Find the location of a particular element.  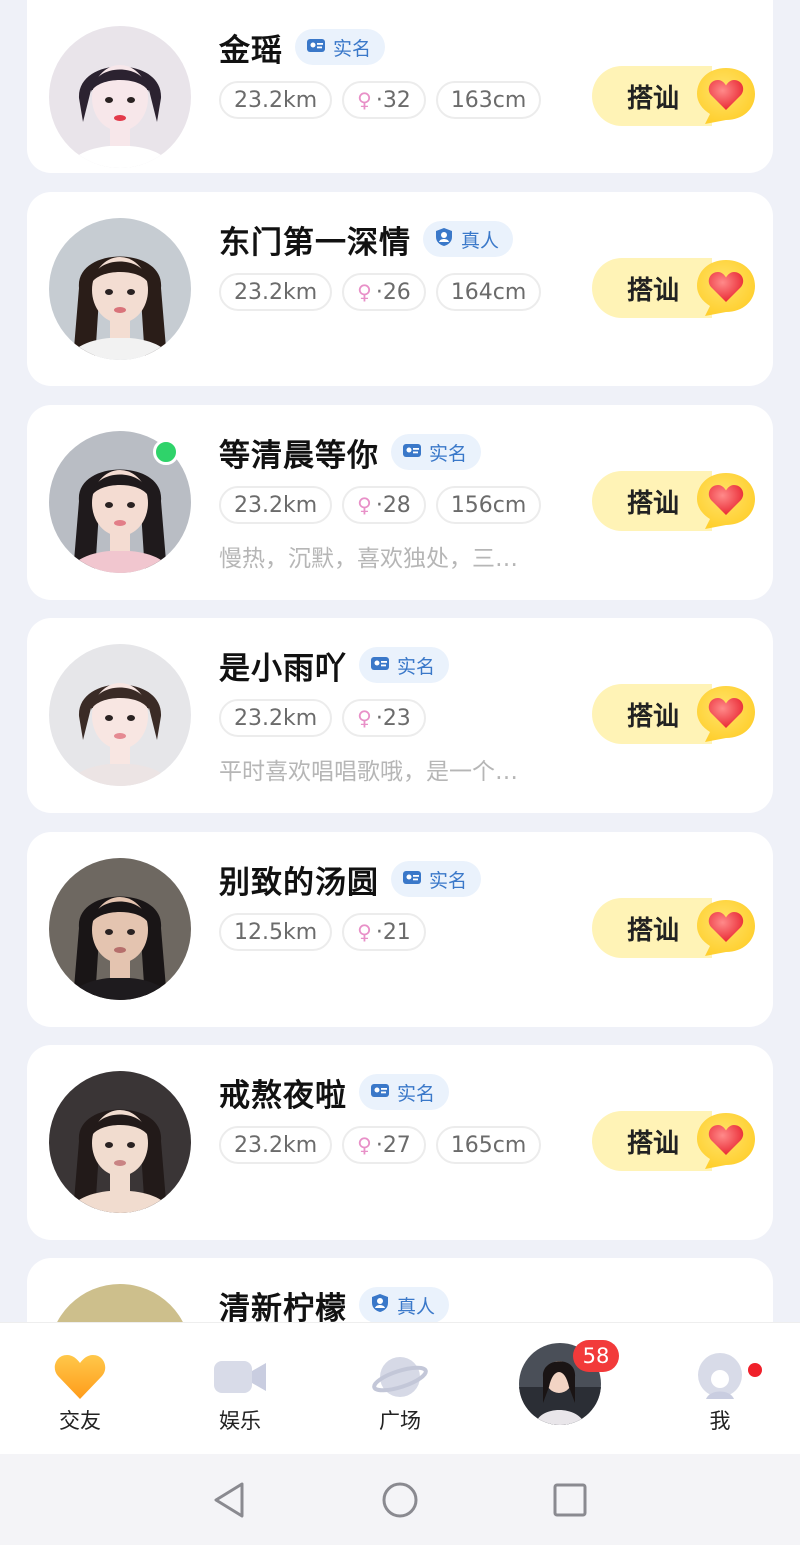

height-tag: 164cm is located at coordinates (488, 292).